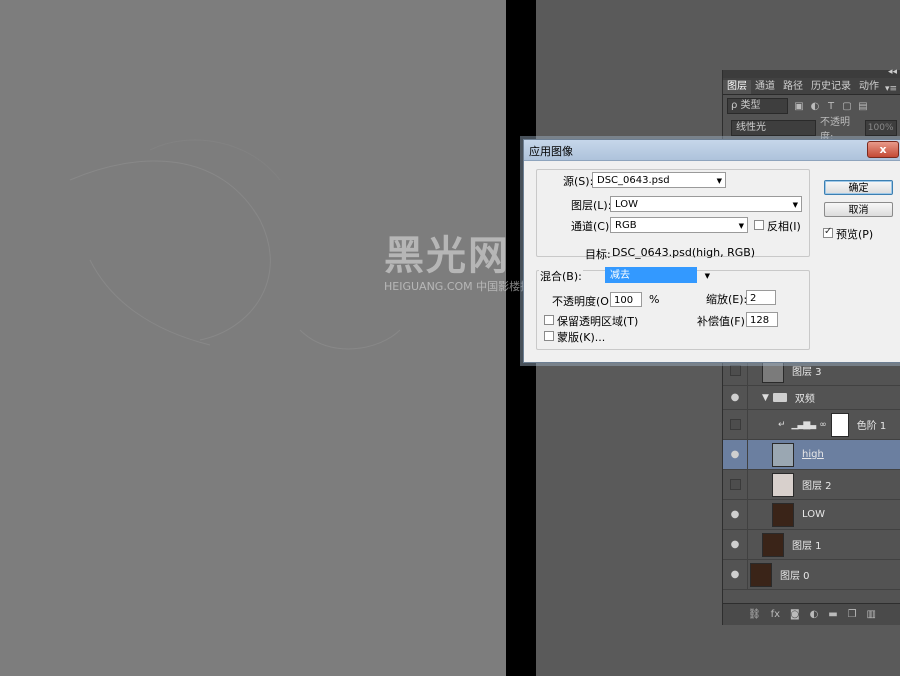 The image size is (900, 676). I want to click on layer-row-high: ● high, so click(811, 455).